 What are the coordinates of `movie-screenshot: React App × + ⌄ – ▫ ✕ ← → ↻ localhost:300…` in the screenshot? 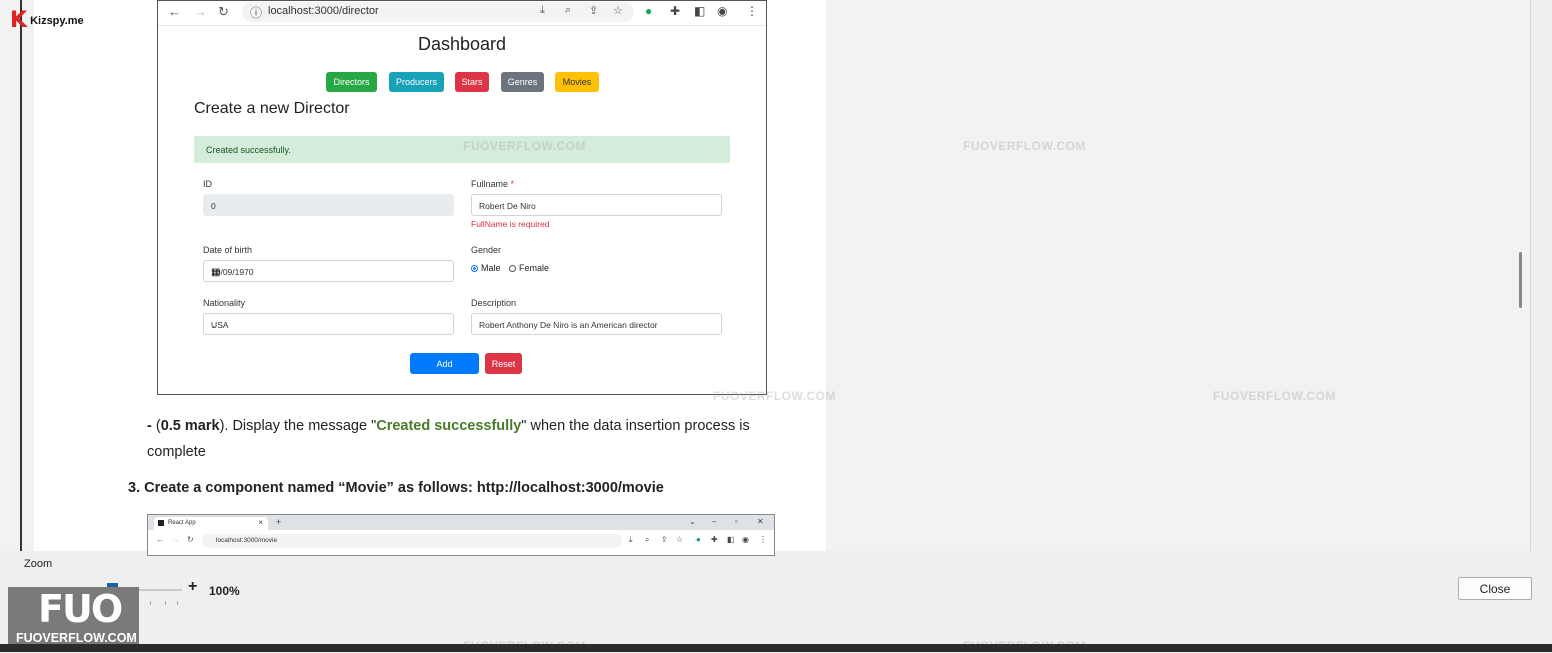 It's located at (461, 535).